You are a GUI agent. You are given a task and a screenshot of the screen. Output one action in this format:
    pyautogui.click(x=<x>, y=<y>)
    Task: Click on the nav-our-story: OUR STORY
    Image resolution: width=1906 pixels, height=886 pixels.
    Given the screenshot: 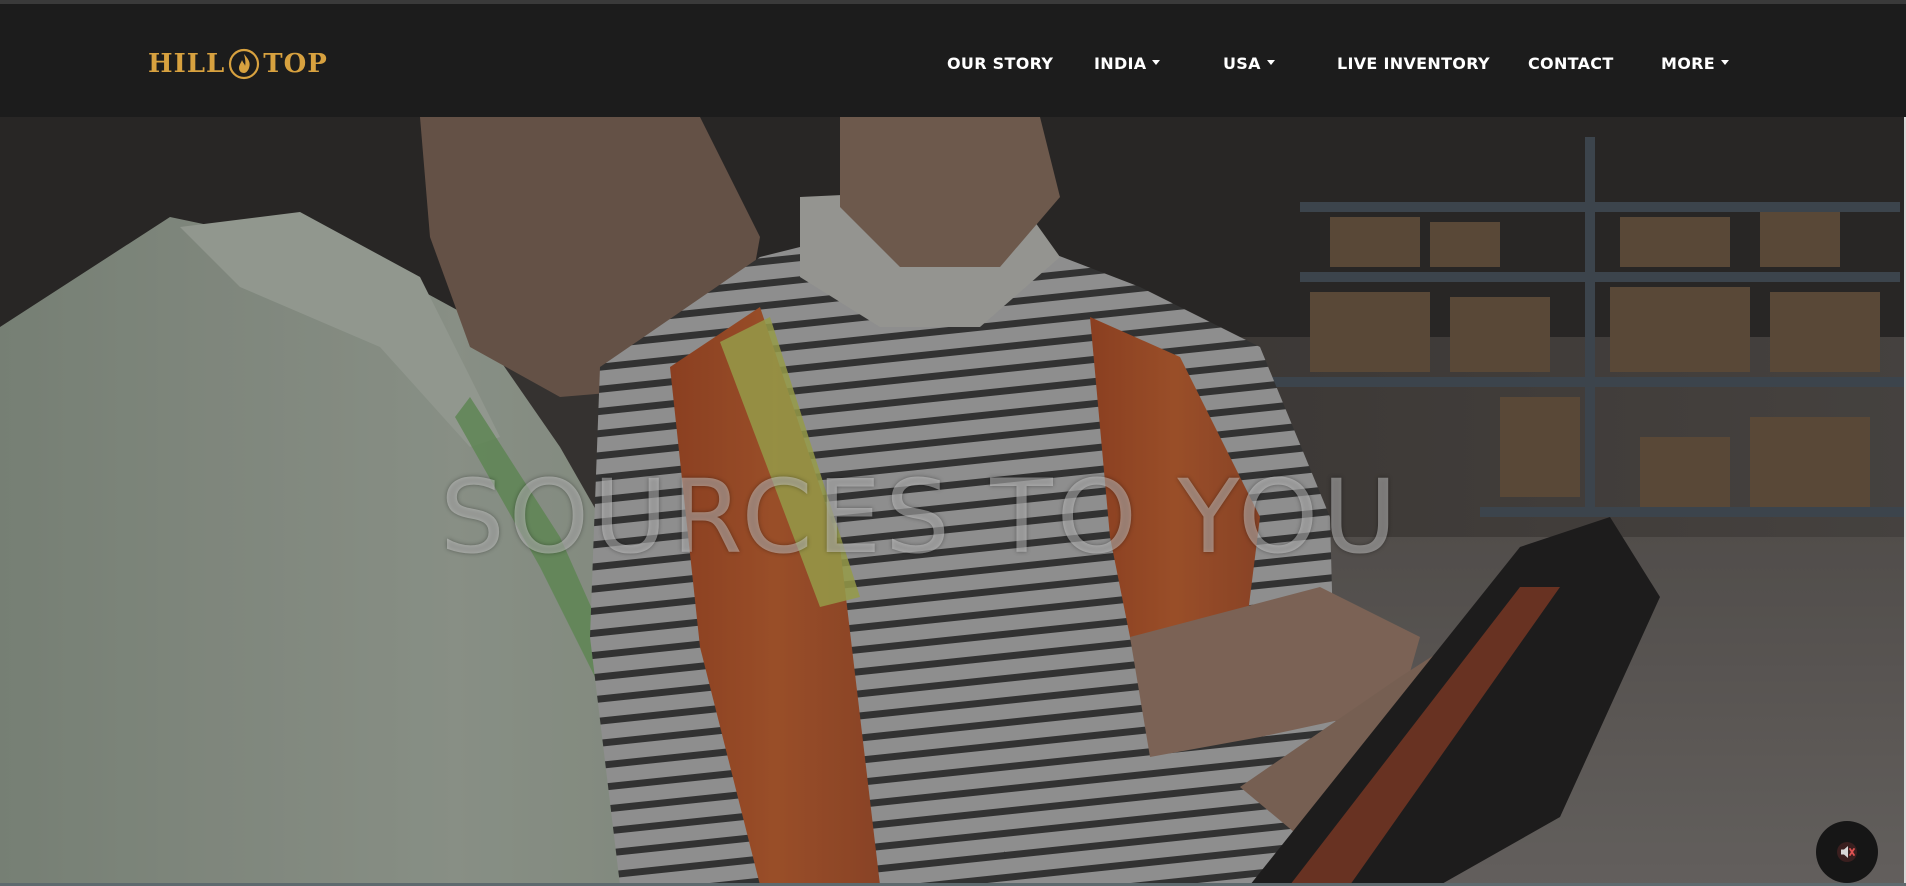 What is the action you would take?
    pyautogui.click(x=1000, y=64)
    